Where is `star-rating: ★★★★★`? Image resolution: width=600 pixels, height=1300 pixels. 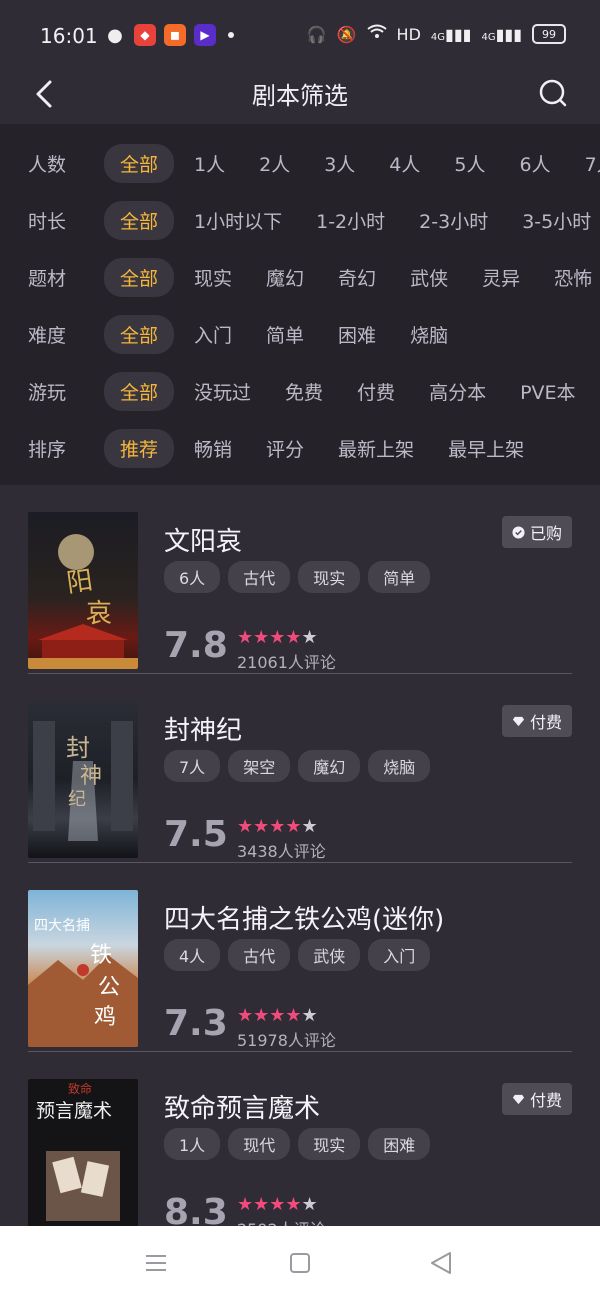
star-rating: ★★★★★ is located at coordinates (277, 1015).